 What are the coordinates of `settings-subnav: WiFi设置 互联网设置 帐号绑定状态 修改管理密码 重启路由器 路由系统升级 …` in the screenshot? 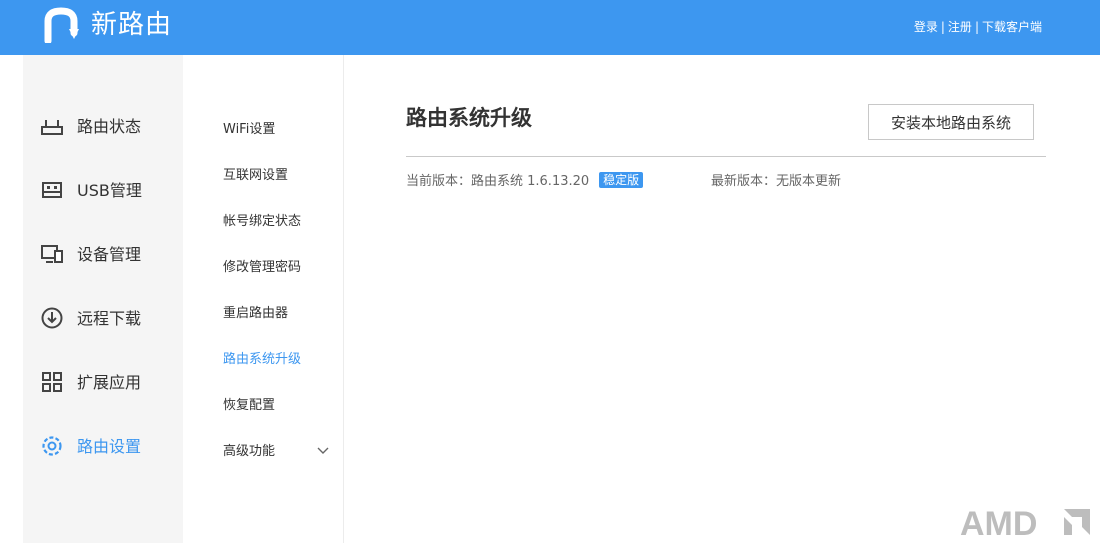 It's located at (263, 299).